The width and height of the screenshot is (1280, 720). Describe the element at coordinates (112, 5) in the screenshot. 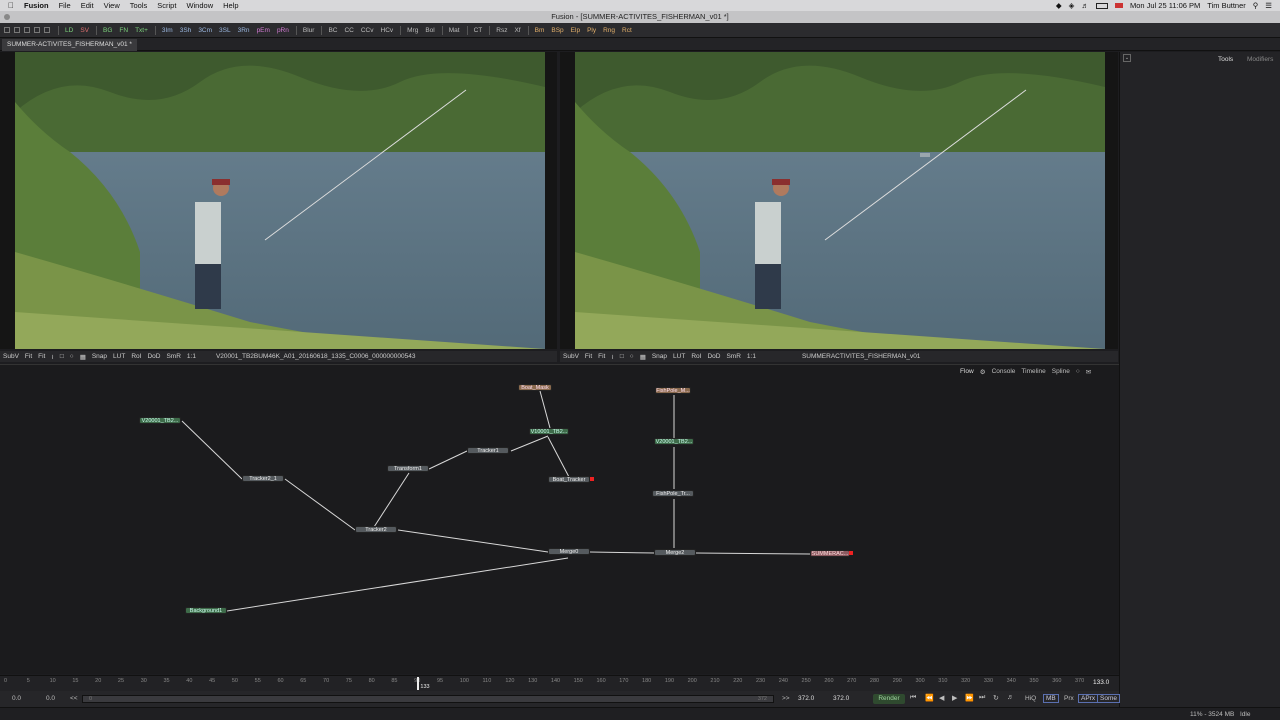

I see `menu-view: View` at that location.